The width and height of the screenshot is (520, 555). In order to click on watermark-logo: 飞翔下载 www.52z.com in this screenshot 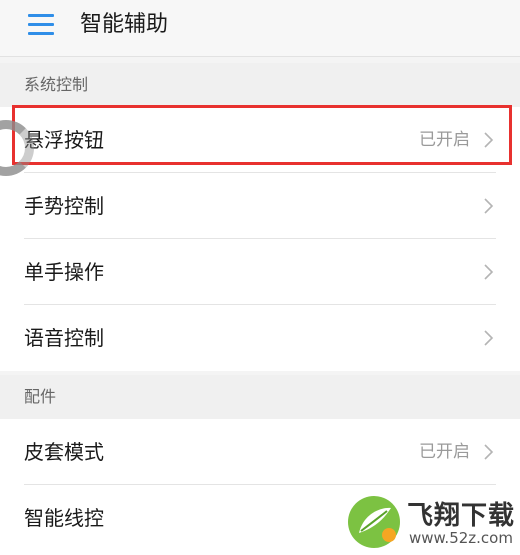, I will do `click(430, 522)`.